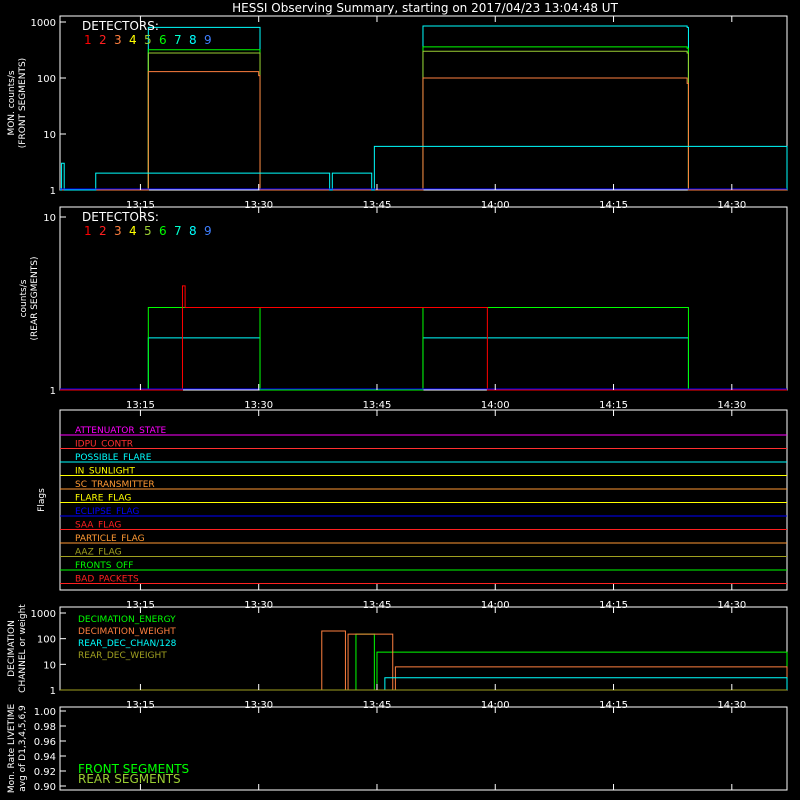 This screenshot has height=800, width=800. Describe the element at coordinates (12, 749) in the screenshot. I see `y-axis-label: Mon. Rate LIVETIME` at that location.